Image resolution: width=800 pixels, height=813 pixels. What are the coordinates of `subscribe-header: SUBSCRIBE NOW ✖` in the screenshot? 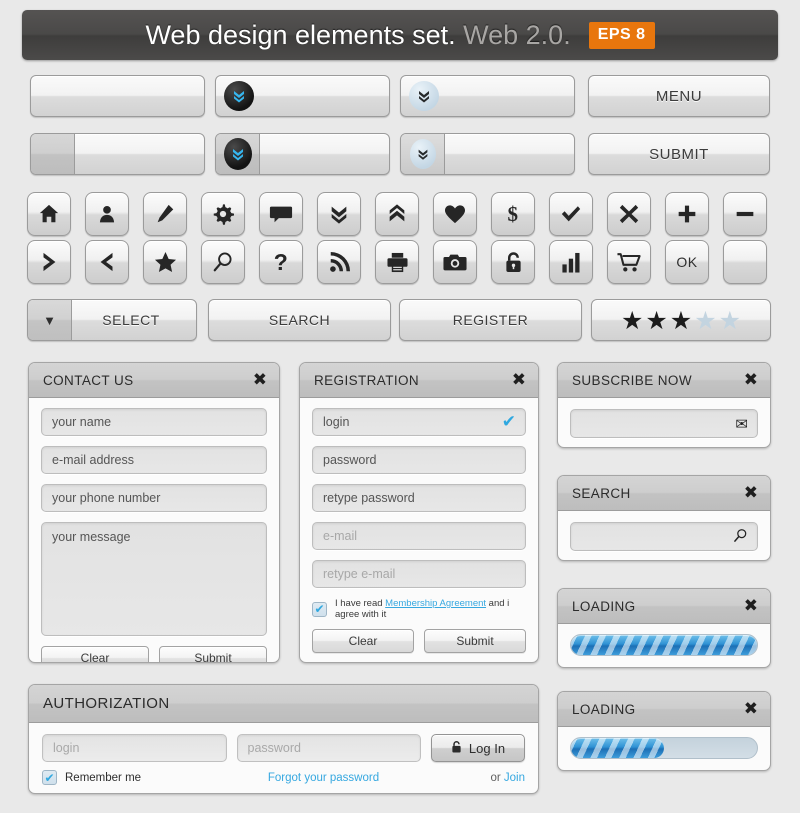 It's located at (664, 380).